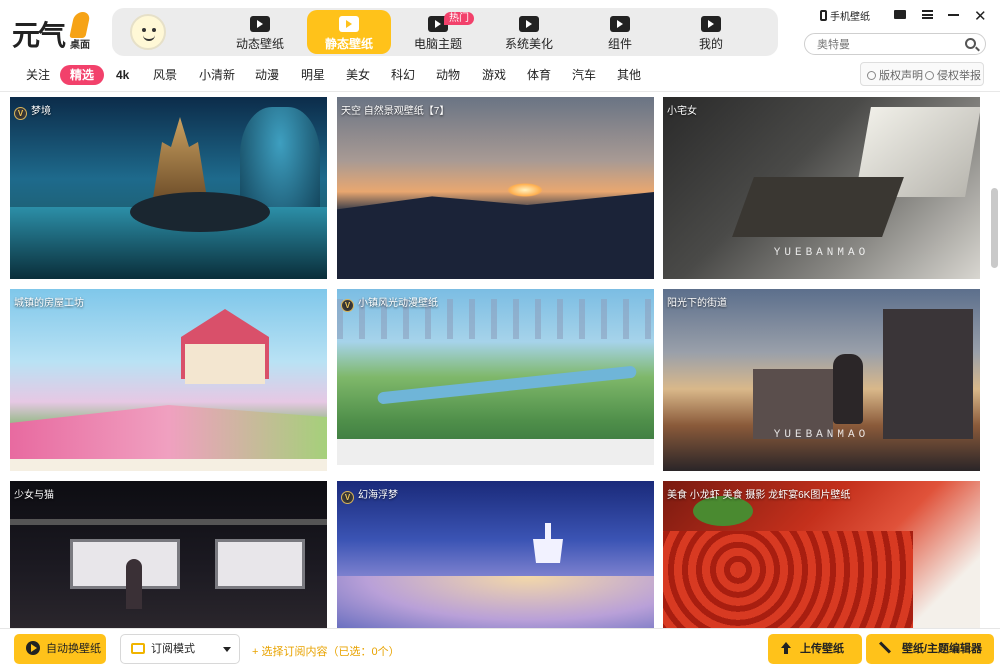 This screenshot has width=1000, height=667. What do you see at coordinates (180, 649) in the screenshot?
I see `mode-select: 订阅模式` at bounding box center [180, 649].